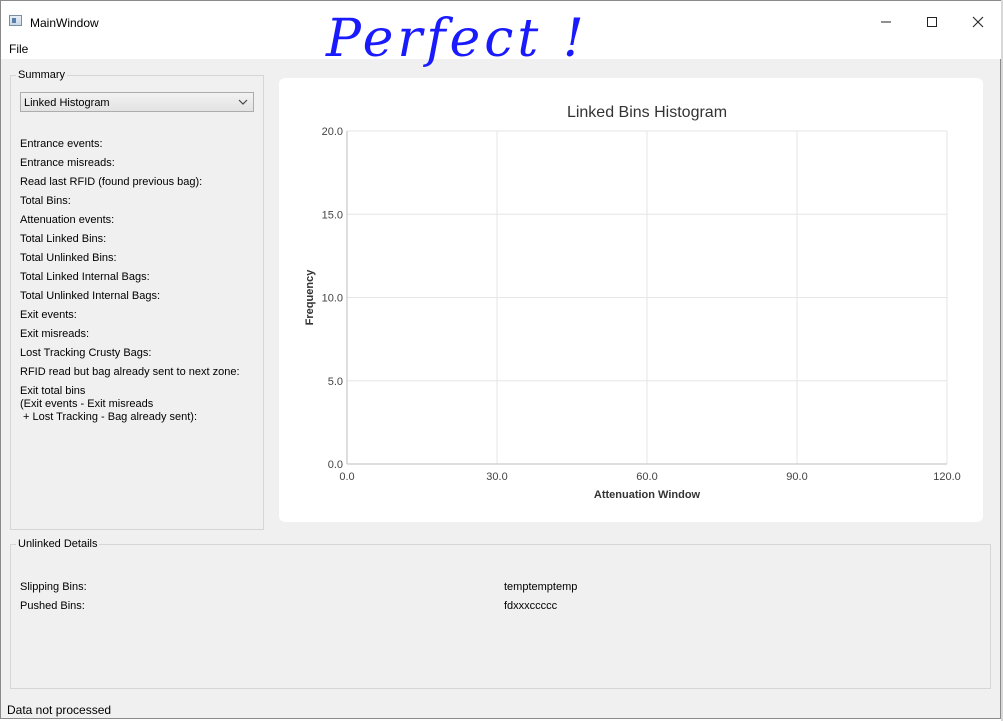 The image size is (1003, 721). What do you see at coordinates (55, 334) in the screenshot?
I see `summary-row-label: Exit misreads:` at bounding box center [55, 334].